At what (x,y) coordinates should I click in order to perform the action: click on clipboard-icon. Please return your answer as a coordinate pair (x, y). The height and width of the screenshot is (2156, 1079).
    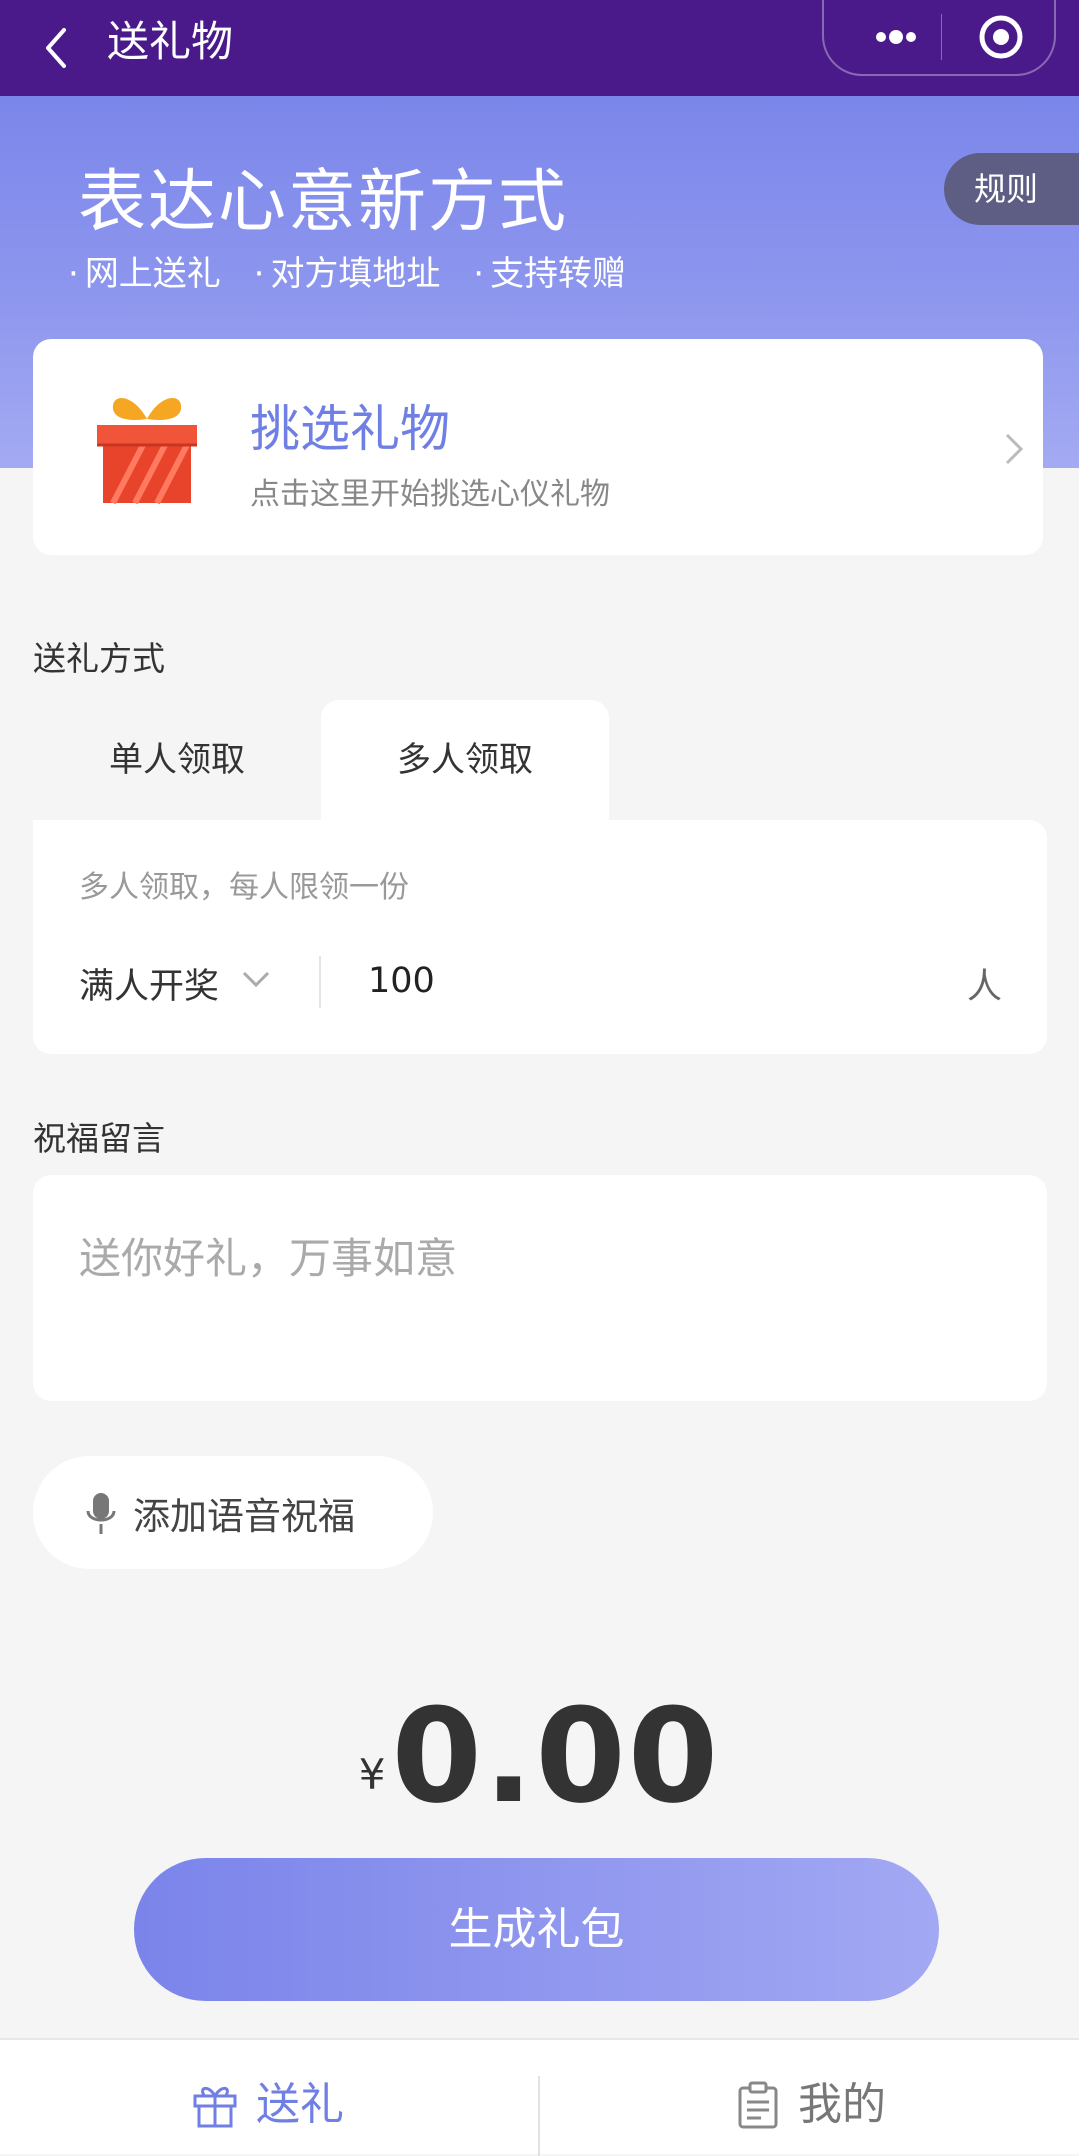
    Looking at the image, I should click on (758, 2105).